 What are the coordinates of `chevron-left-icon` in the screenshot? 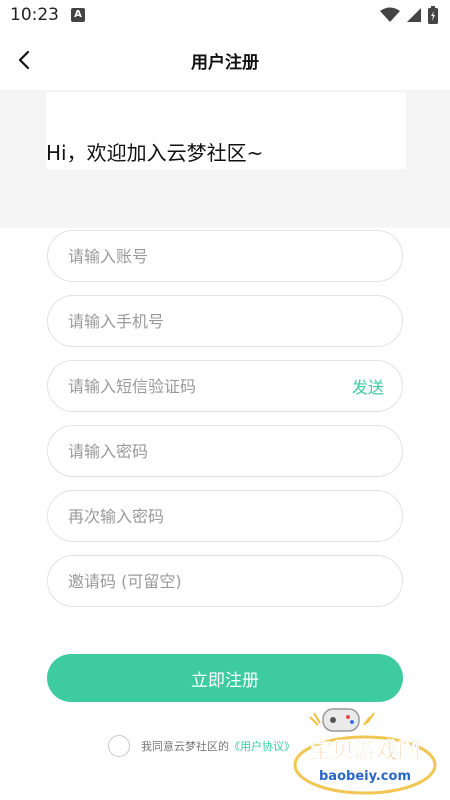 It's located at (24, 60).